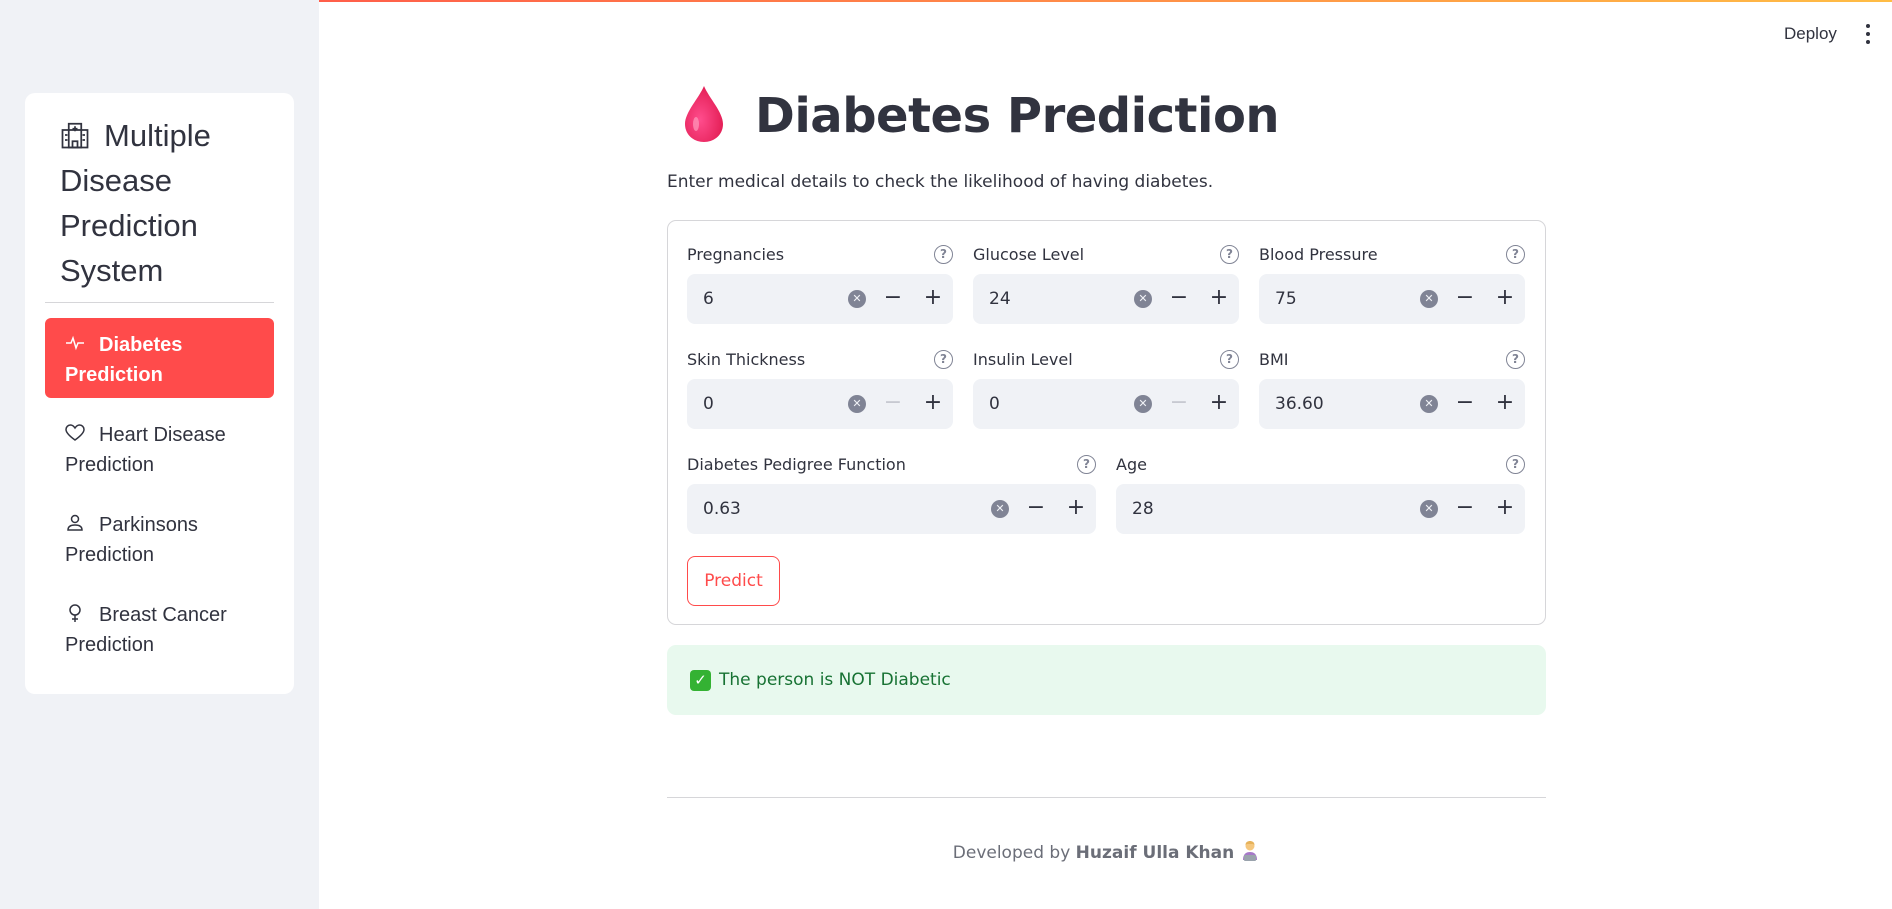 The image size is (1892, 909). Describe the element at coordinates (146, 630) in the screenshot. I see `sidebar-item-label: Breast Cancer Prediction` at that location.